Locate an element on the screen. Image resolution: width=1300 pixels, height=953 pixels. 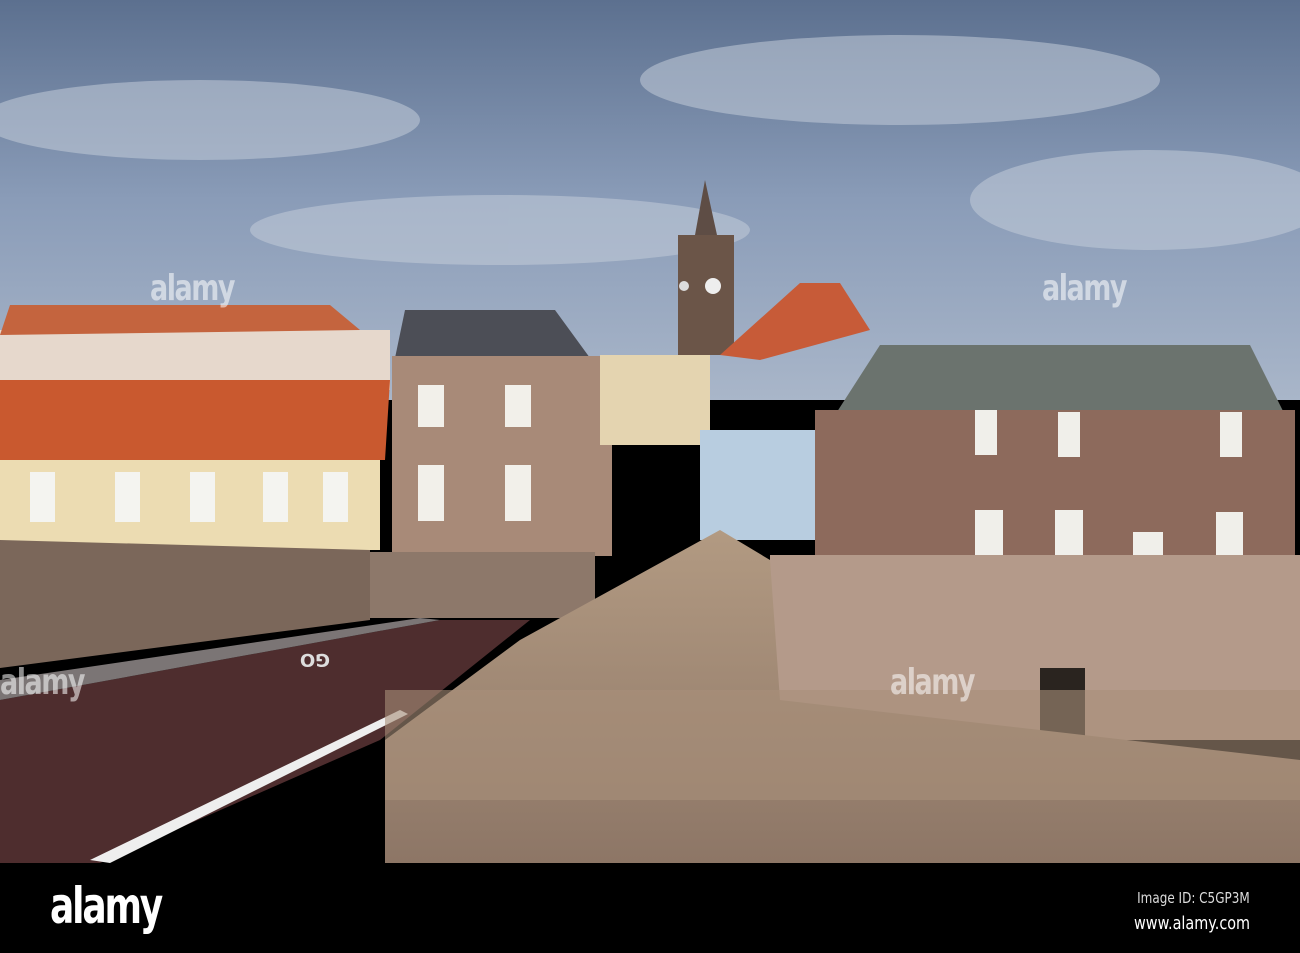
image-id: Image ID: C5GP3M is located at coordinates (1193, 898).